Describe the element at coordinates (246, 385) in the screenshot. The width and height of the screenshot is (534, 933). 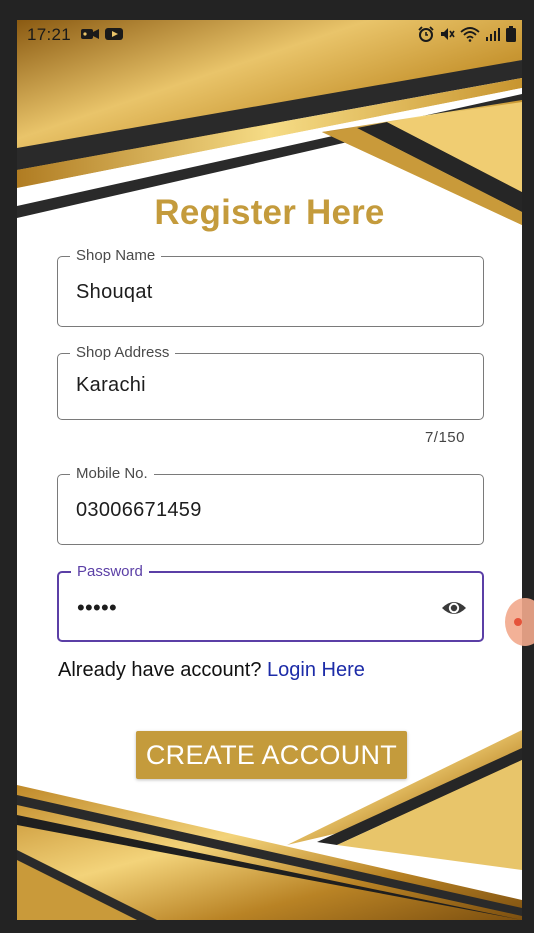
I see `shop-address-input` at that location.